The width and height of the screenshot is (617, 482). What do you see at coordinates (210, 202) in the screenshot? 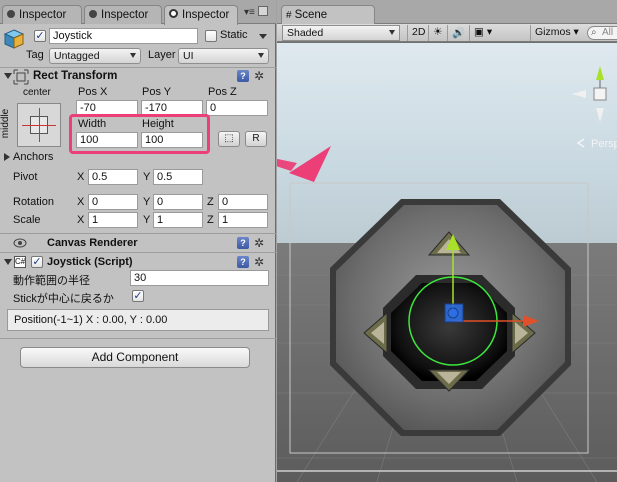
I see `rotation-z-axis-label: Z` at bounding box center [210, 202].